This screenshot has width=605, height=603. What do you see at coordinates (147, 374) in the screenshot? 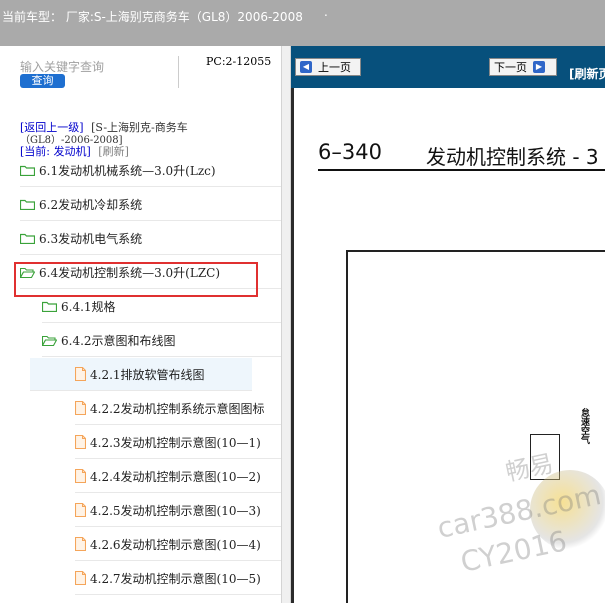
I see `tree-item-label: 4.2.1排放软管布线图` at bounding box center [147, 374].